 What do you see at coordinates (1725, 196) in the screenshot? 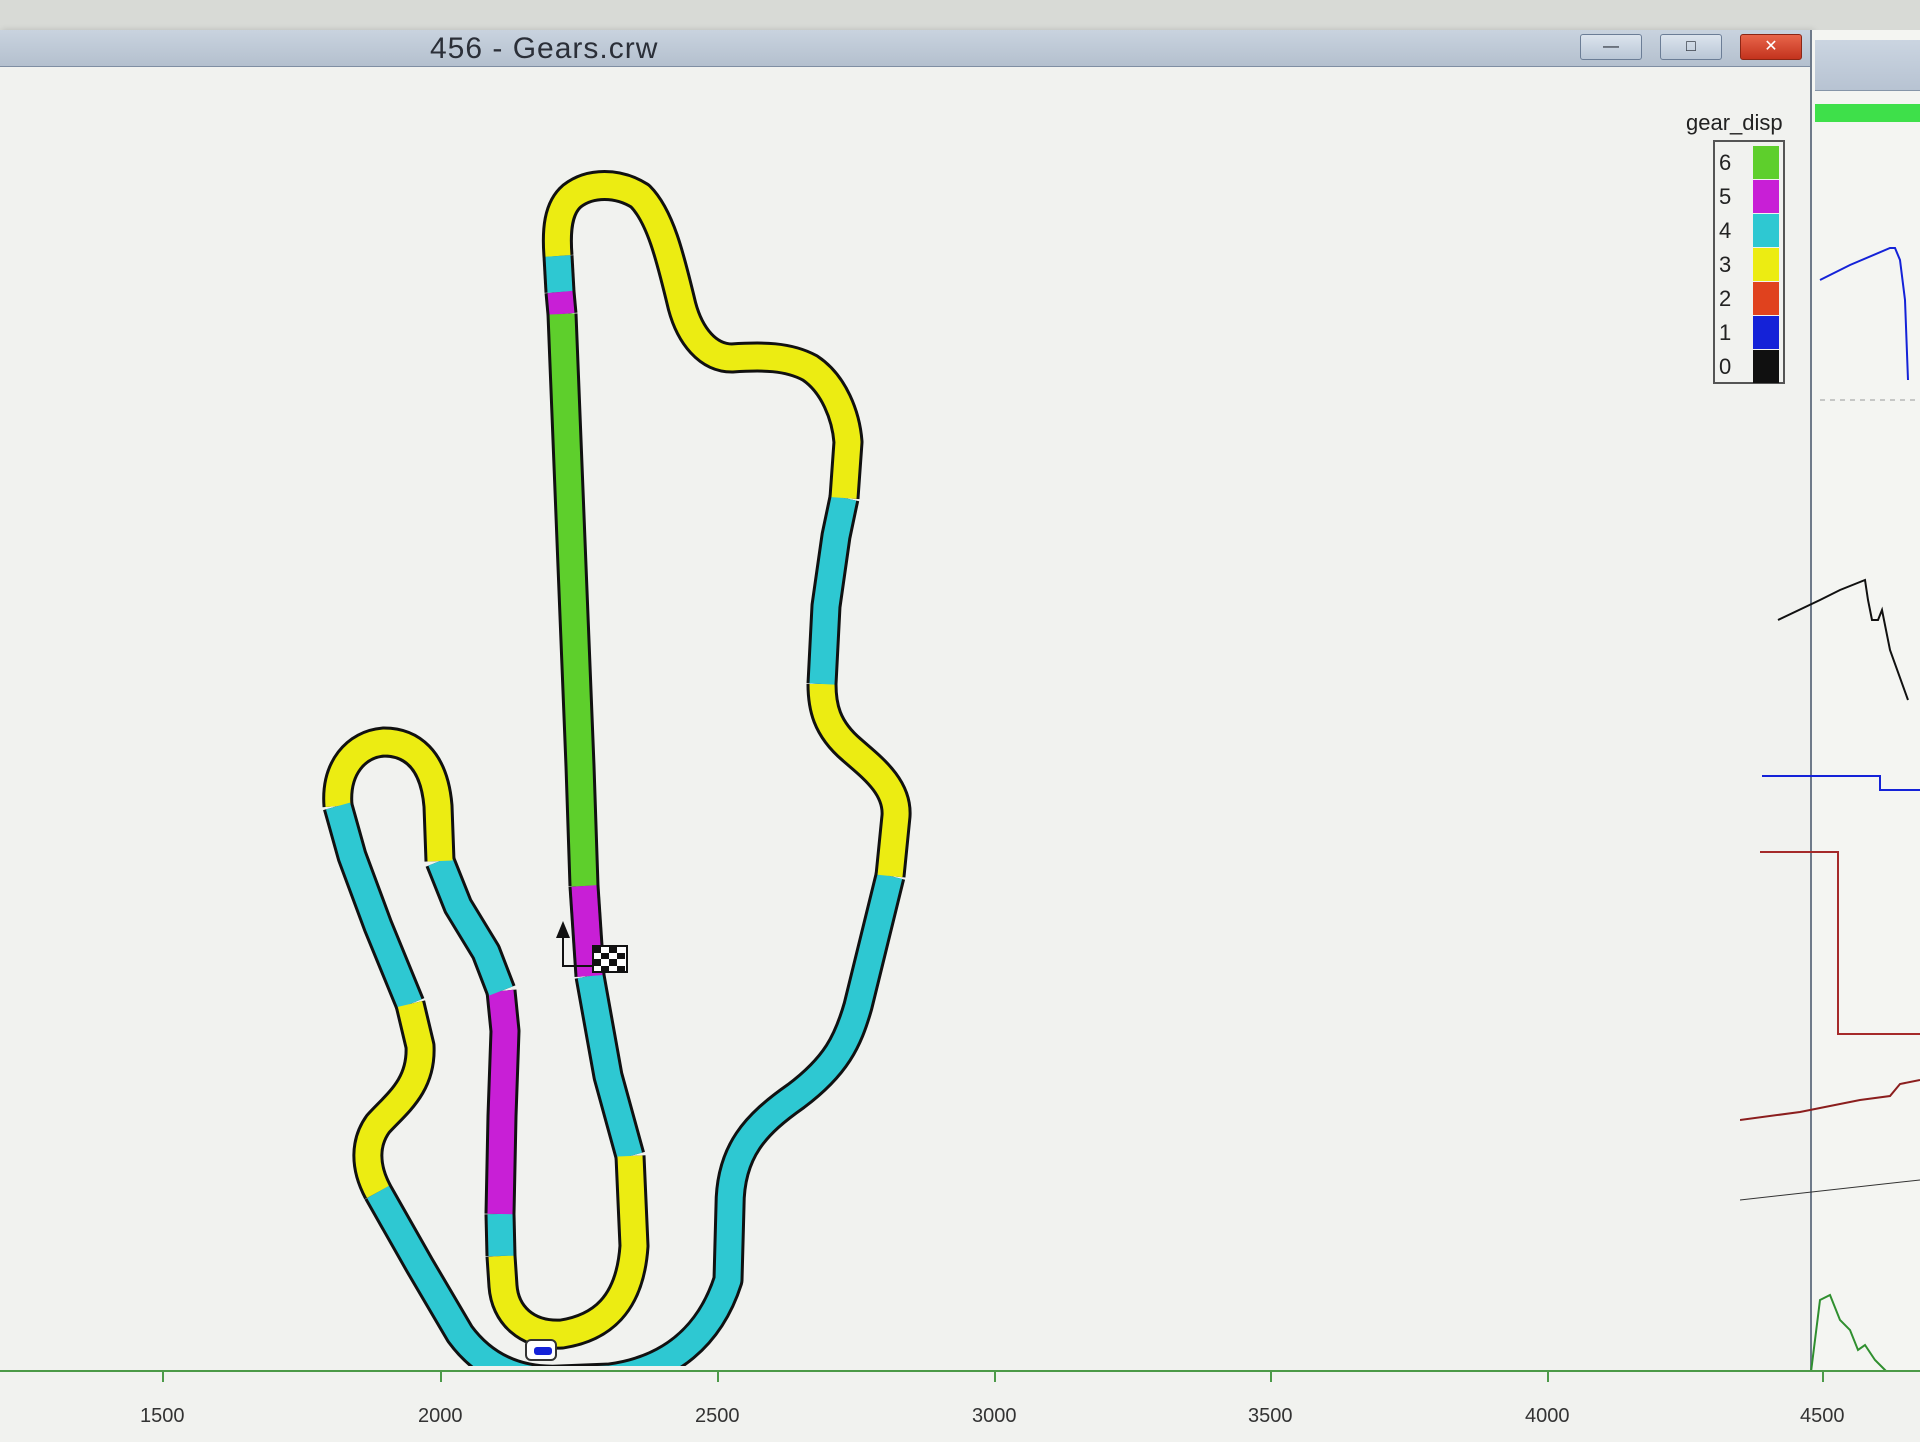
I see `legend-item-label: 5` at bounding box center [1725, 196].